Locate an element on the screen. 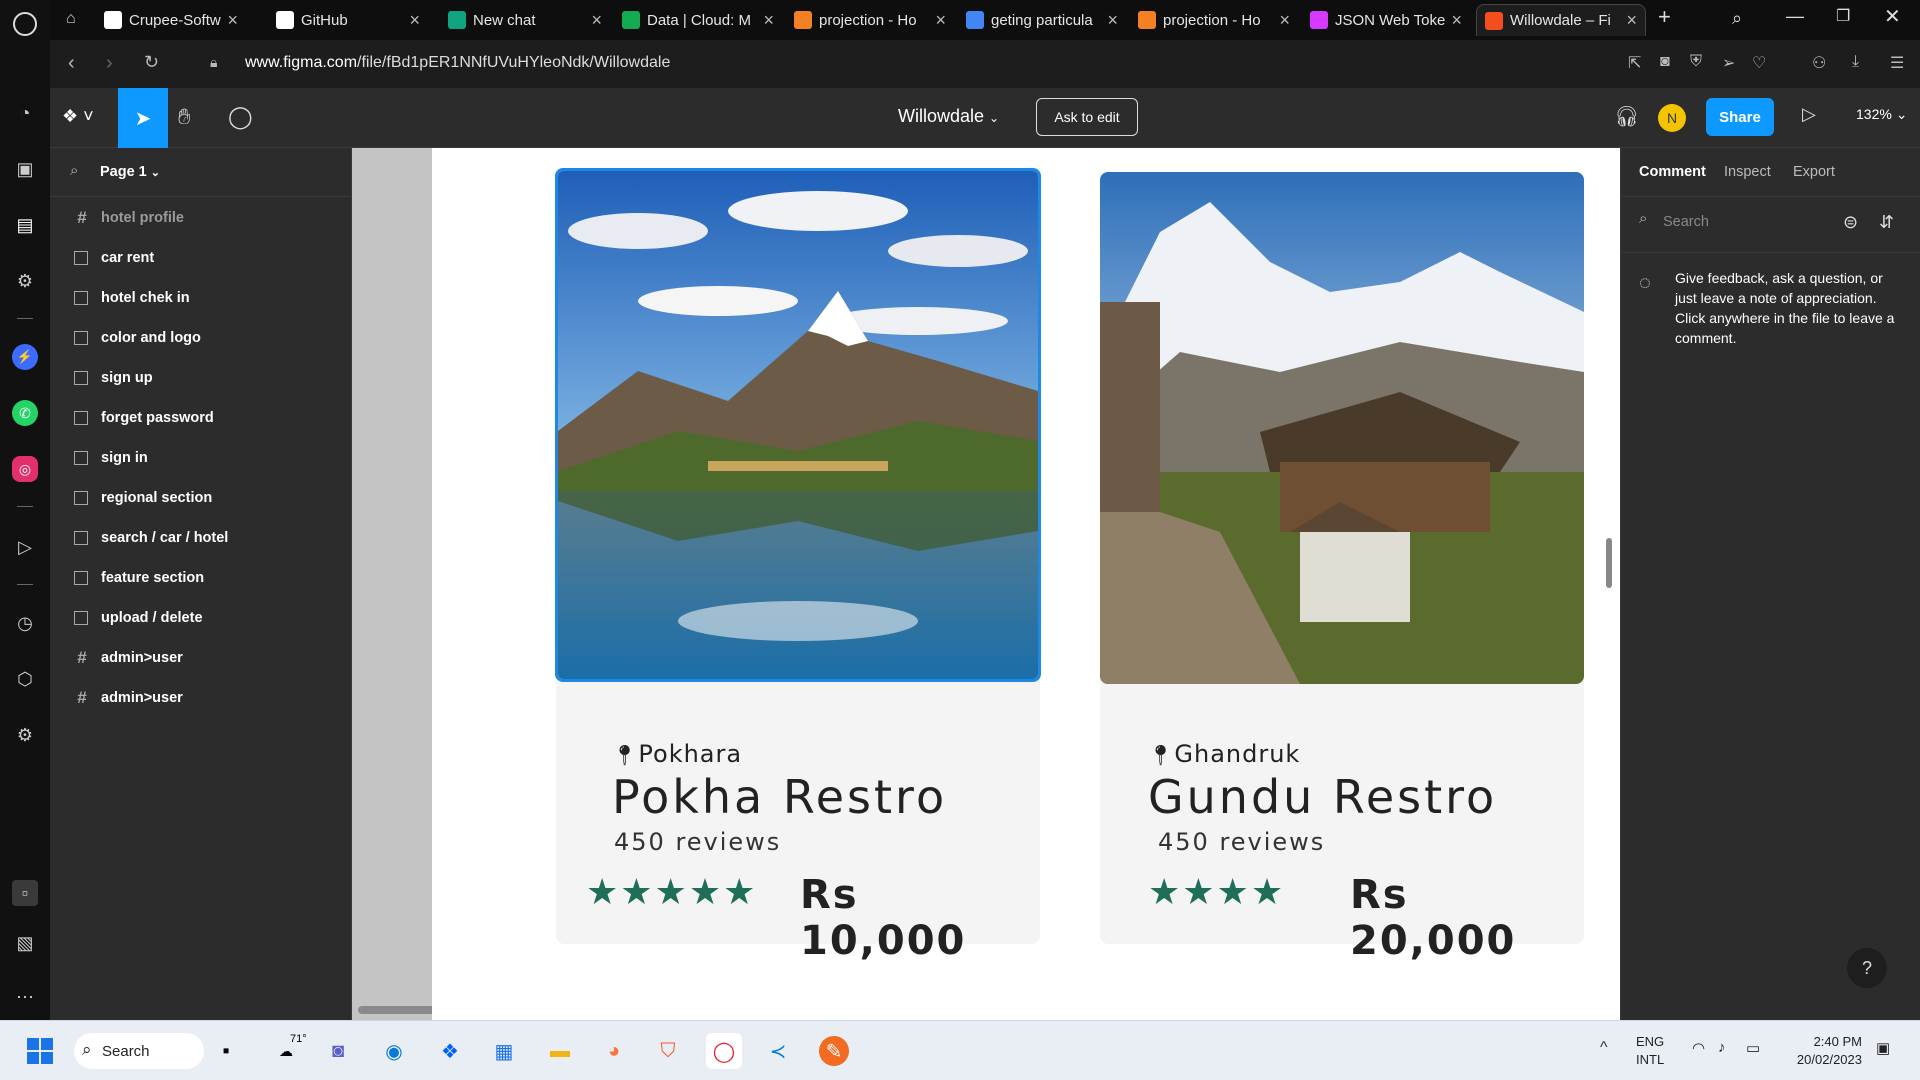 The width and height of the screenshot is (1920, 1080). layer-item: car rent is located at coordinates (200, 258).